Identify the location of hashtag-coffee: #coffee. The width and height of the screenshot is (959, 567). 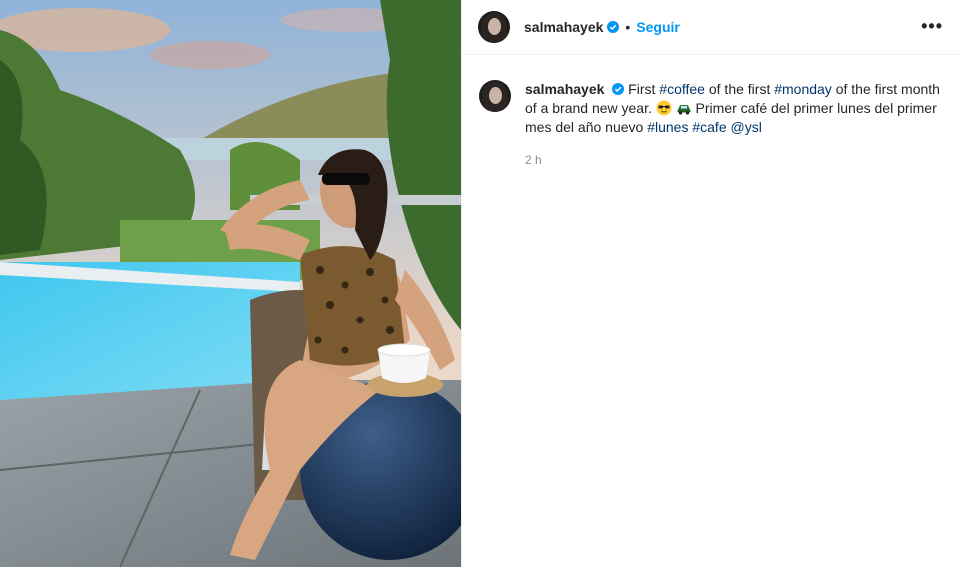
(682, 89).